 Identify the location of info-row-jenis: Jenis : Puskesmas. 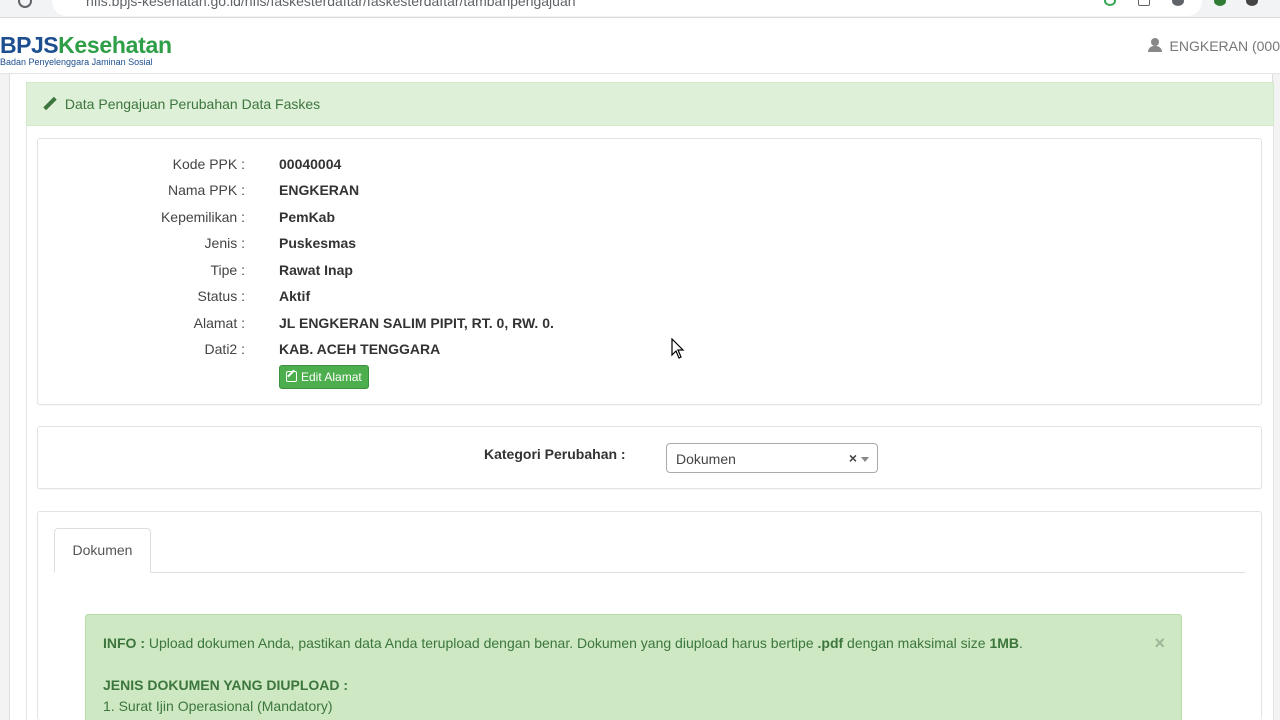
(649, 245).